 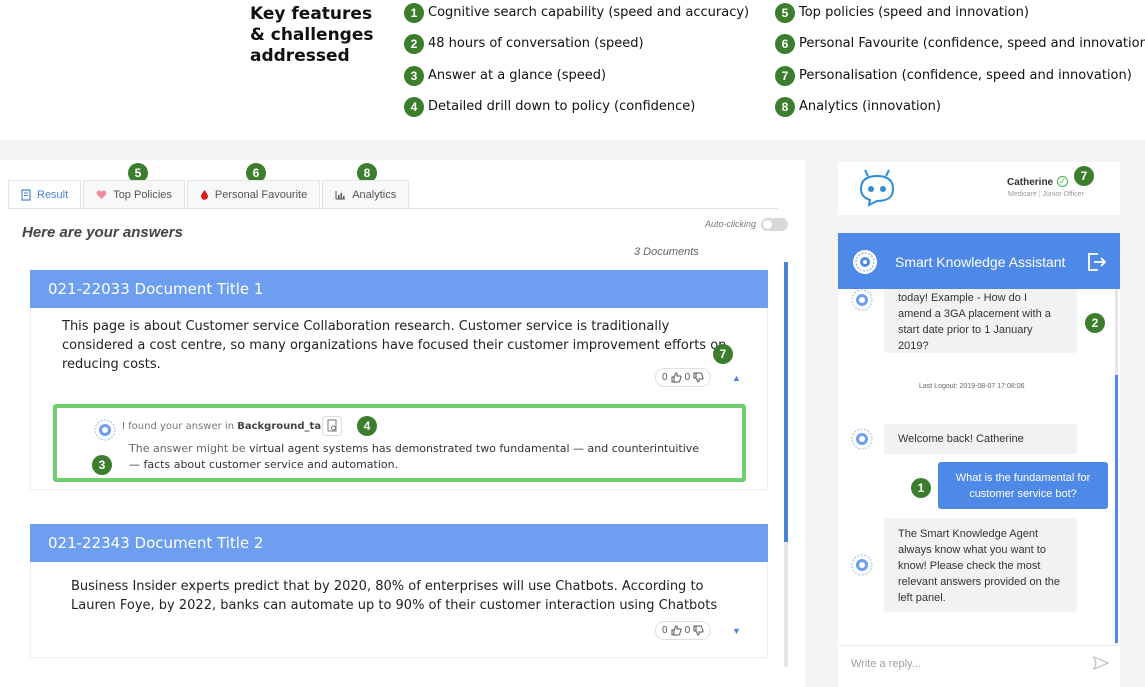 I want to click on results-scrollbar-thumb, so click(x=786, y=402).